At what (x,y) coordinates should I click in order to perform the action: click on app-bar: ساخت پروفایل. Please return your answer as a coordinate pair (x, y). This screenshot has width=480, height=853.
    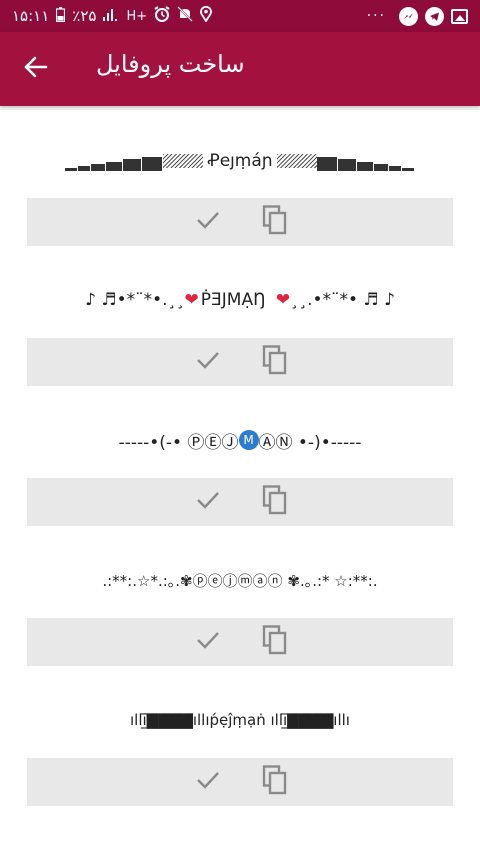
    Looking at the image, I should click on (240, 69).